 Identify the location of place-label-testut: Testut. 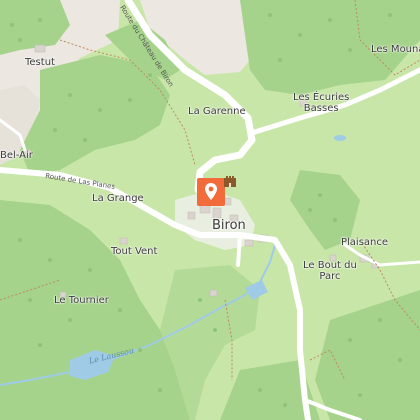
(40, 62).